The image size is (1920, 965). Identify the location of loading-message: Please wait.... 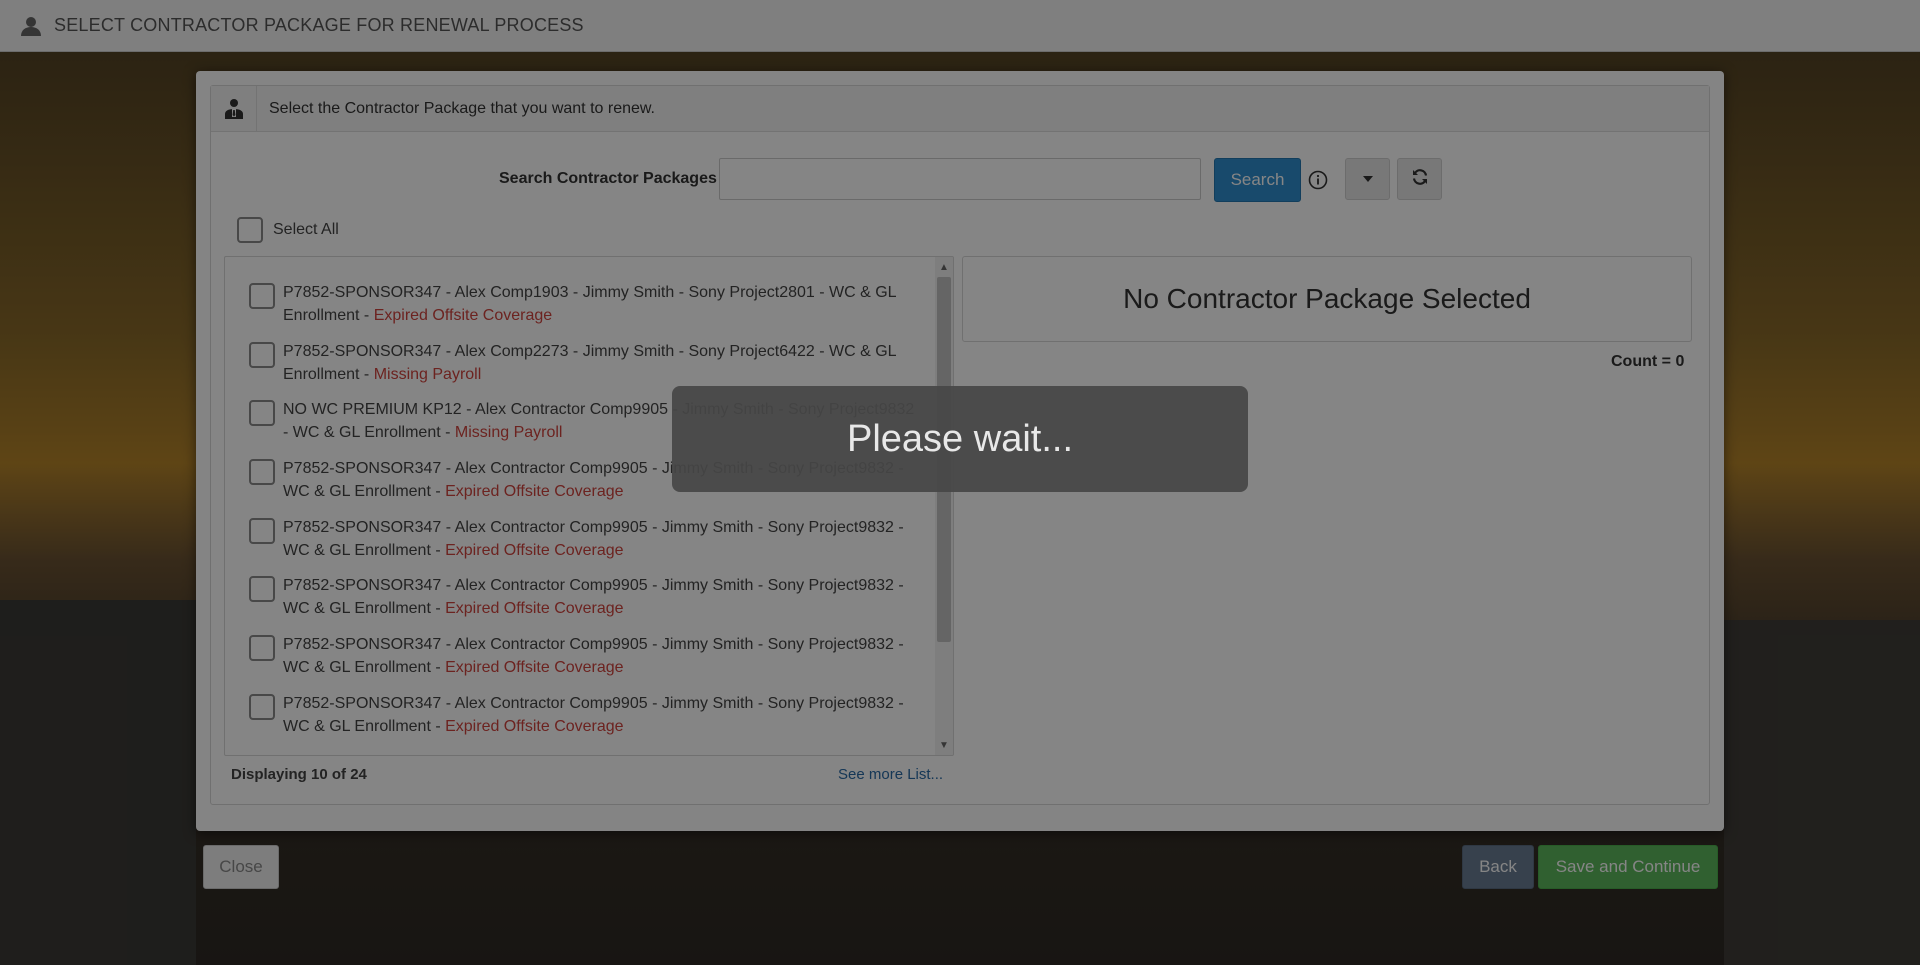
(960, 439).